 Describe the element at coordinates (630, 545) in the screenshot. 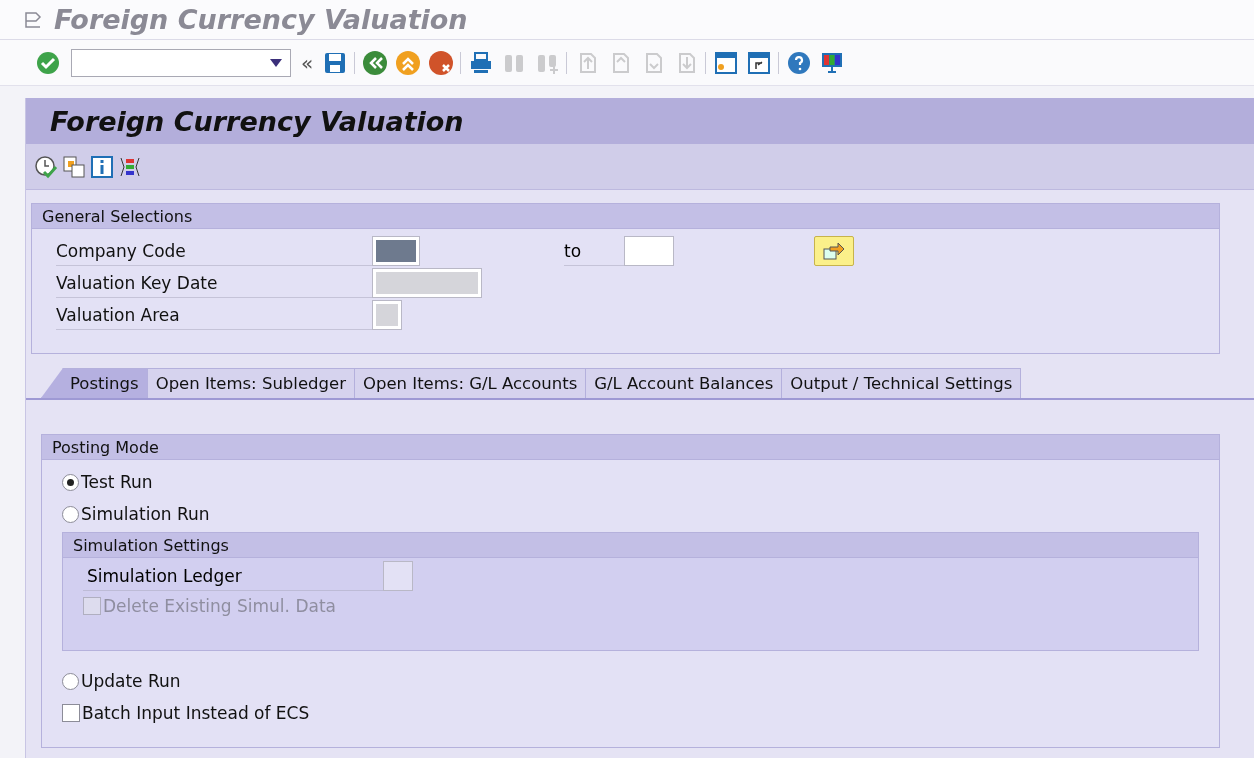

I see `group-title: Simulation Settings` at that location.